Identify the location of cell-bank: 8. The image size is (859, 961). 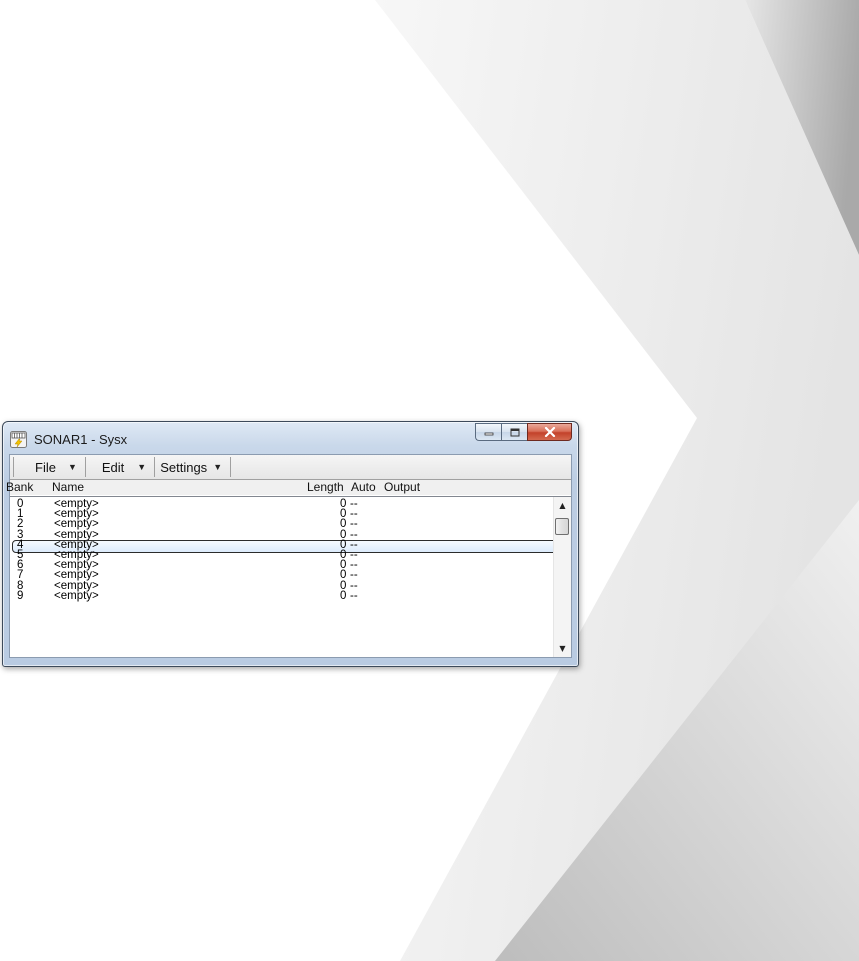
(20, 585).